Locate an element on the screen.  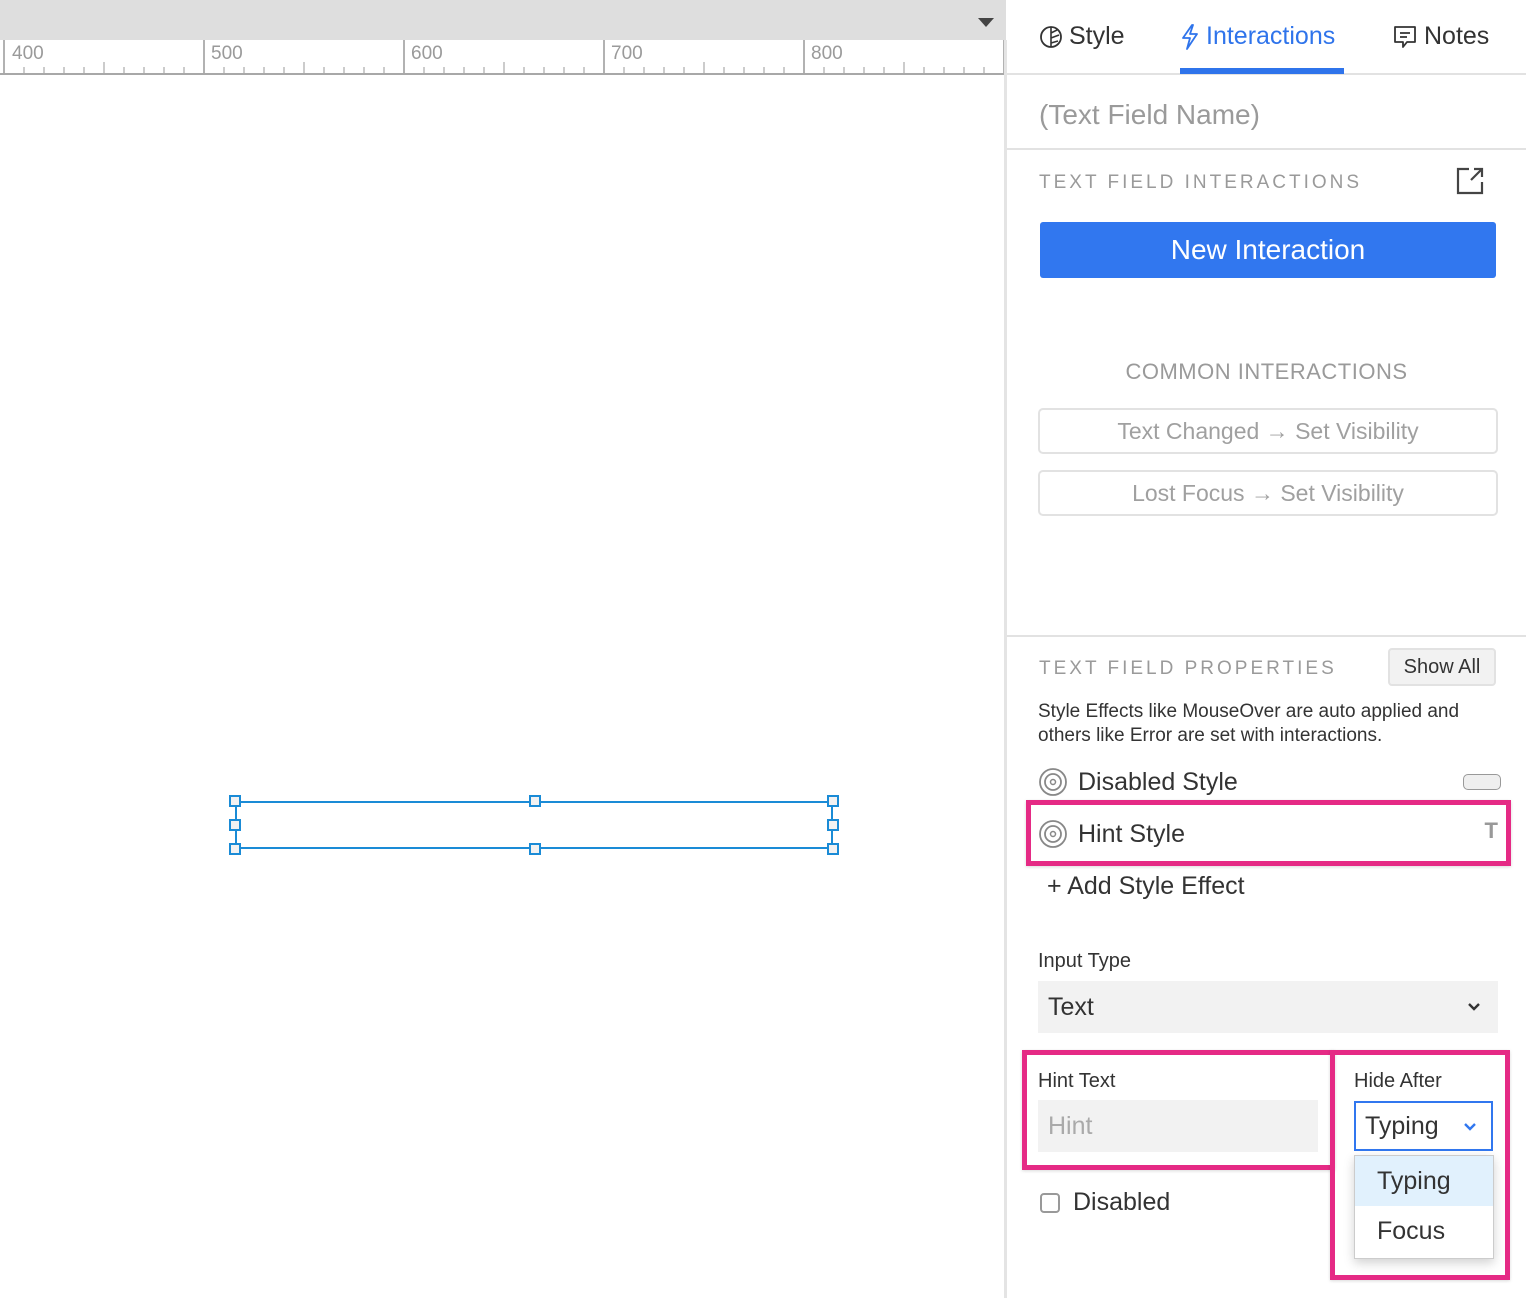
dropdown-caret-icon is located at coordinates (986, 22).